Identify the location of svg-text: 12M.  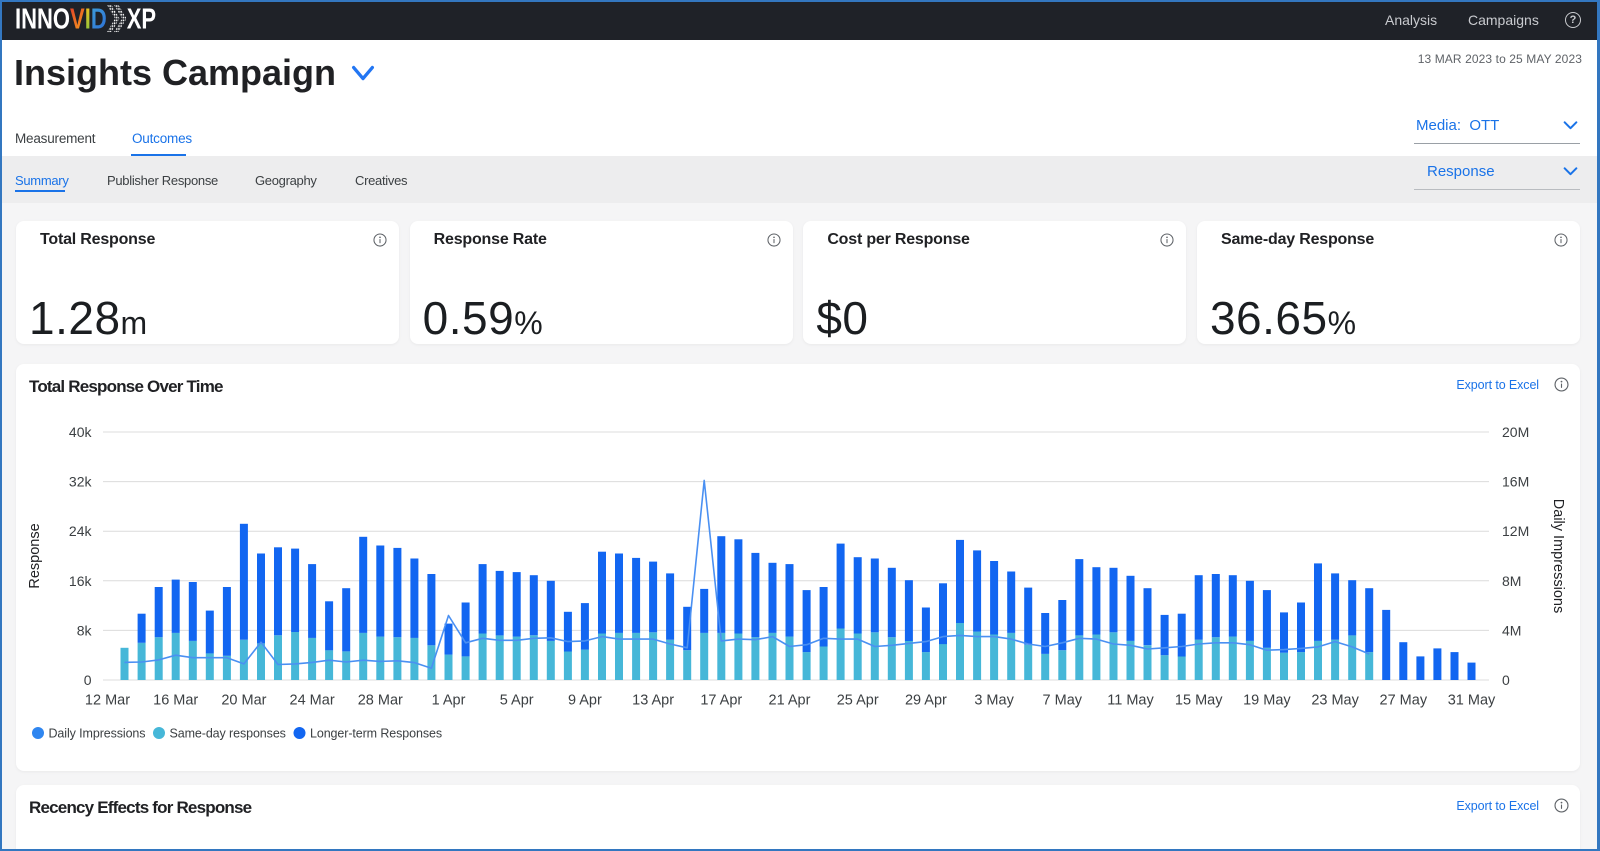
(1515, 531).